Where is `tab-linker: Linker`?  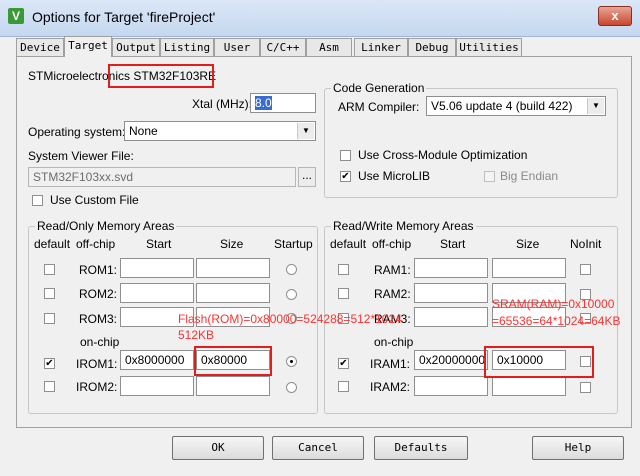
tab-linker: Linker is located at coordinates (381, 47).